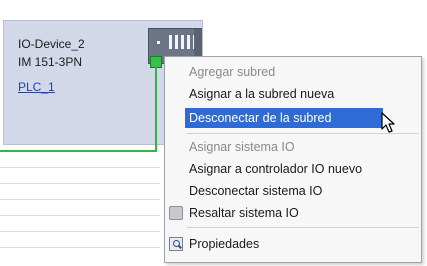  I want to click on menu-item-assign-io-system: Asignar sistema IO, so click(242, 147).